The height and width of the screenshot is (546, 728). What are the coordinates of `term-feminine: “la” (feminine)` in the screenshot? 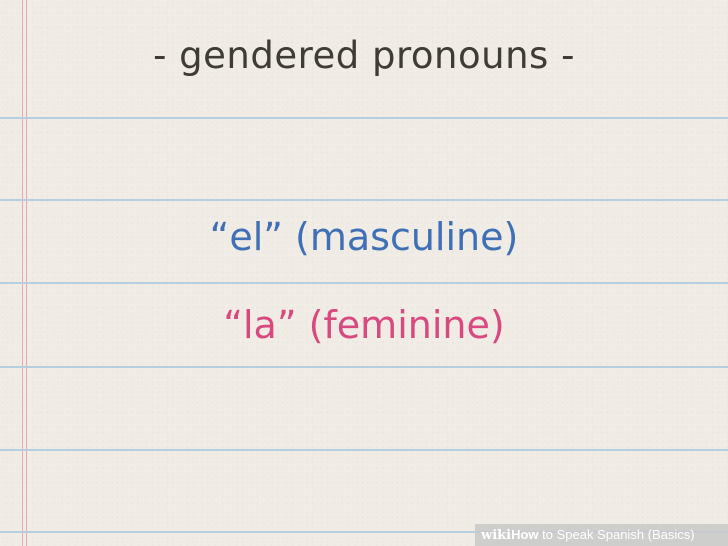 It's located at (364, 325).